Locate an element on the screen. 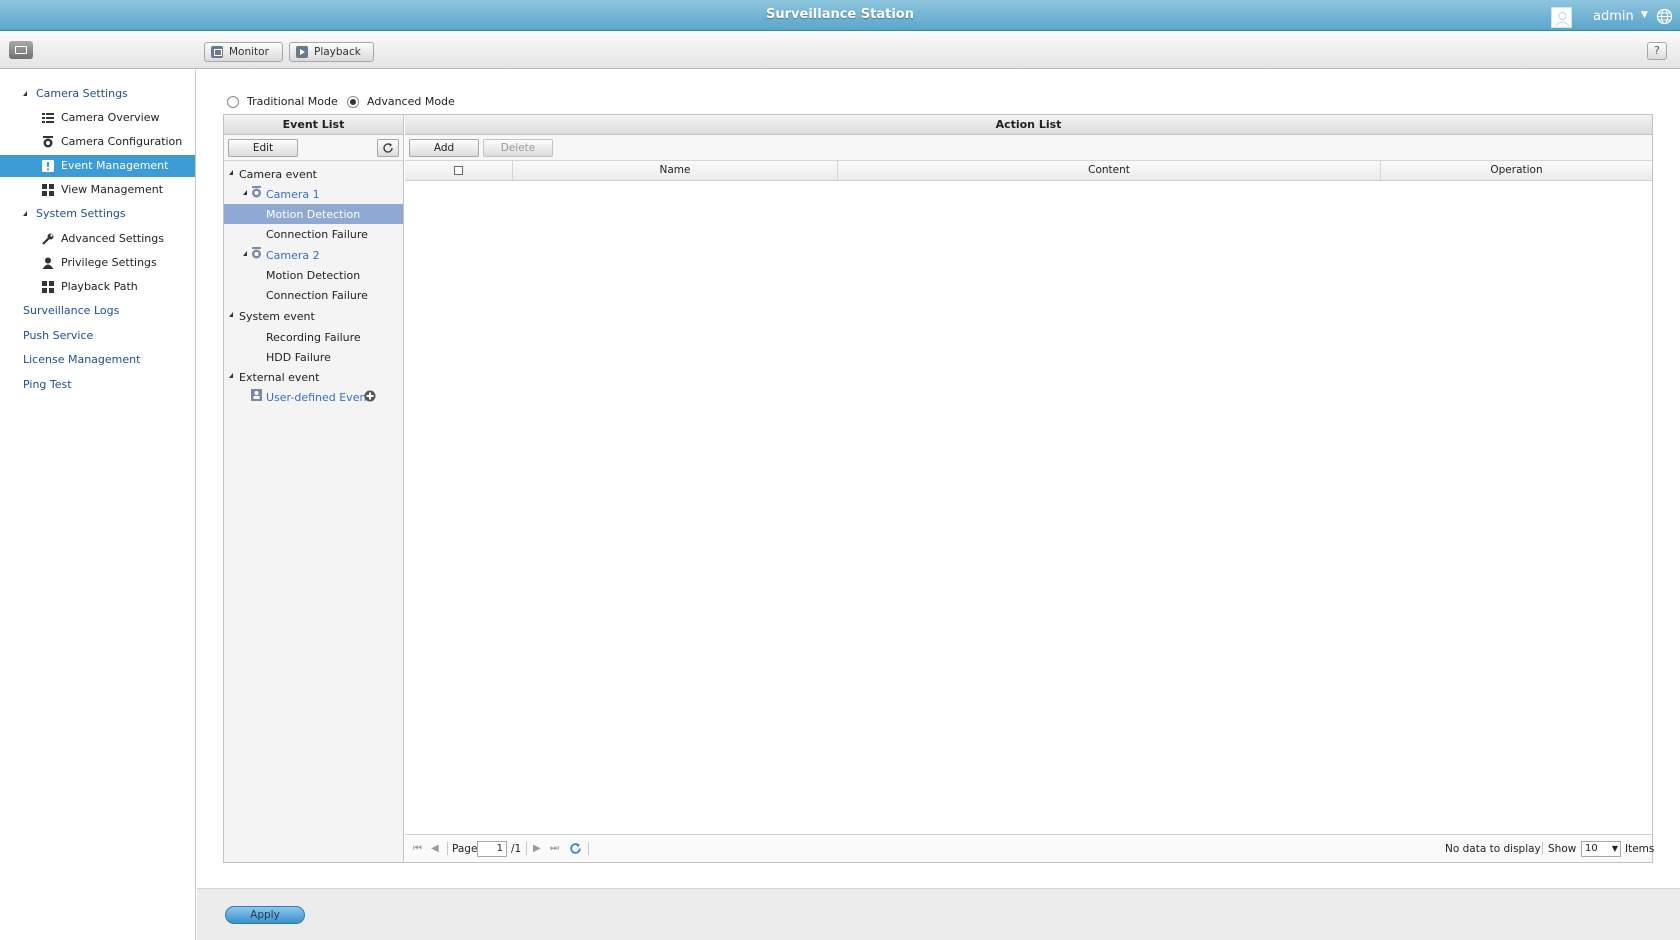 The height and width of the screenshot is (940, 1680). prev-page-icon: ◀ is located at coordinates (435, 848).